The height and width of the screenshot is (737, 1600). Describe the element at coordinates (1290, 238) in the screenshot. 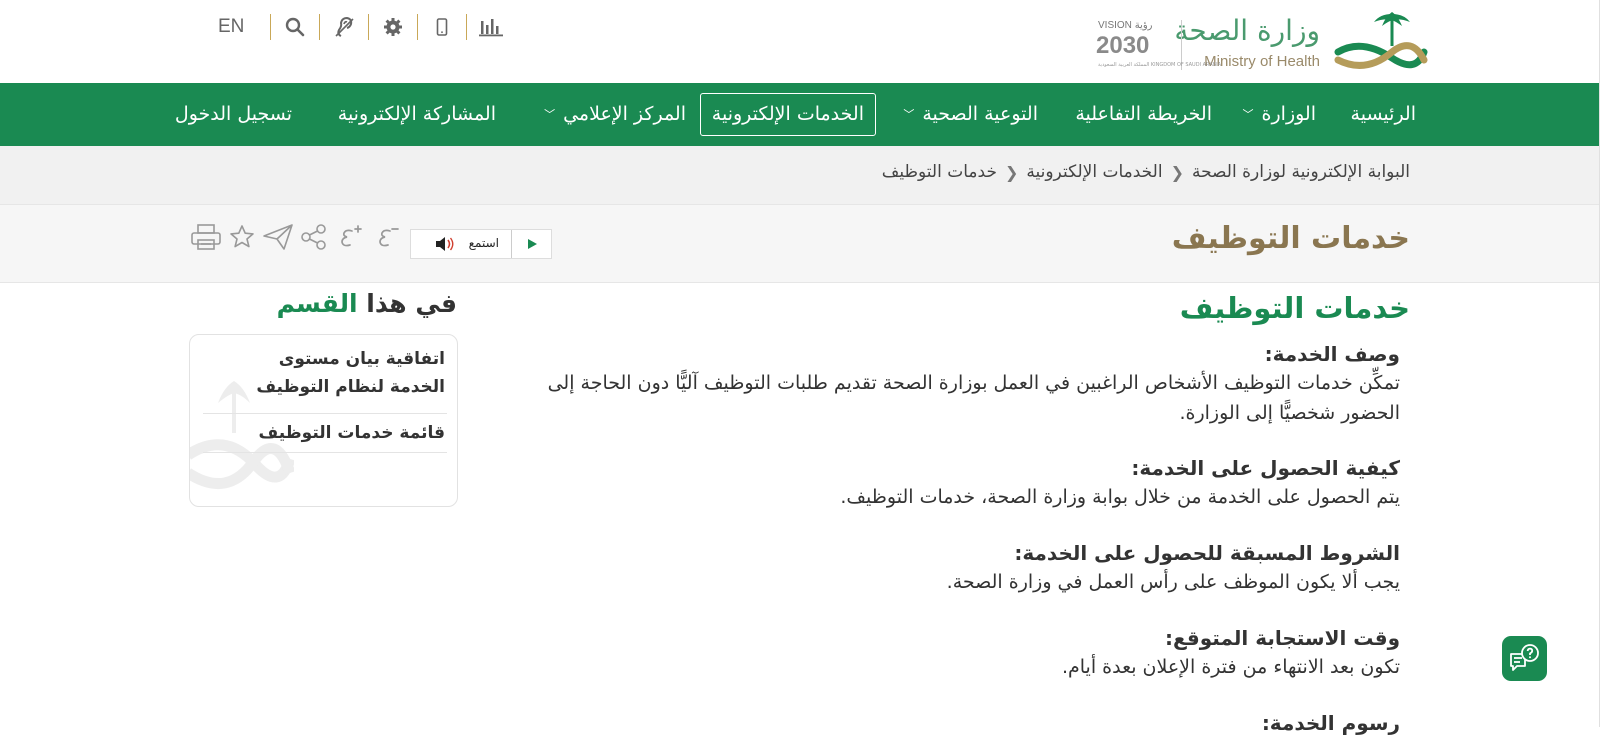

I see `page-title: خدمات التوظيف` at that location.